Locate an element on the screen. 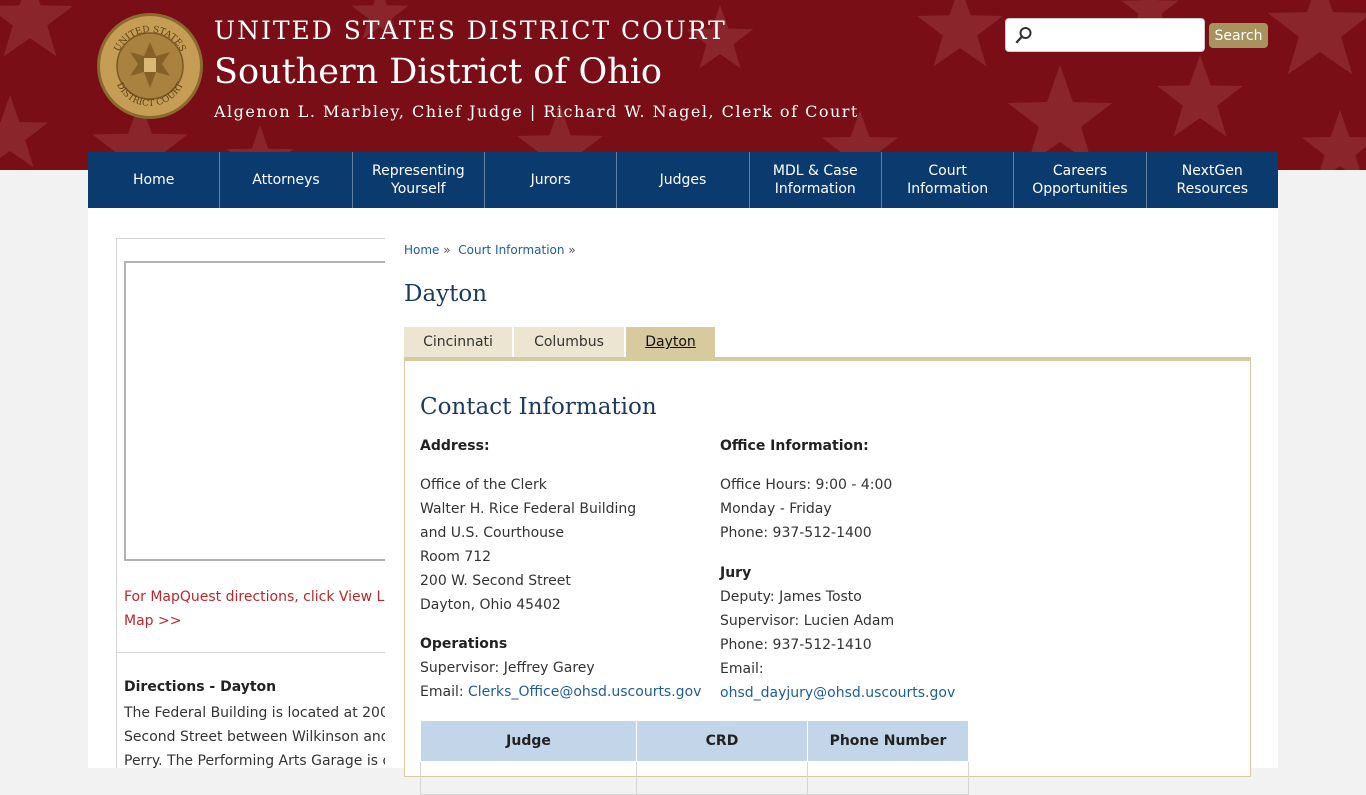 The width and height of the screenshot is (1366, 795). nav-mdl-case-information: MDL & Case Information is located at coordinates (816, 180).